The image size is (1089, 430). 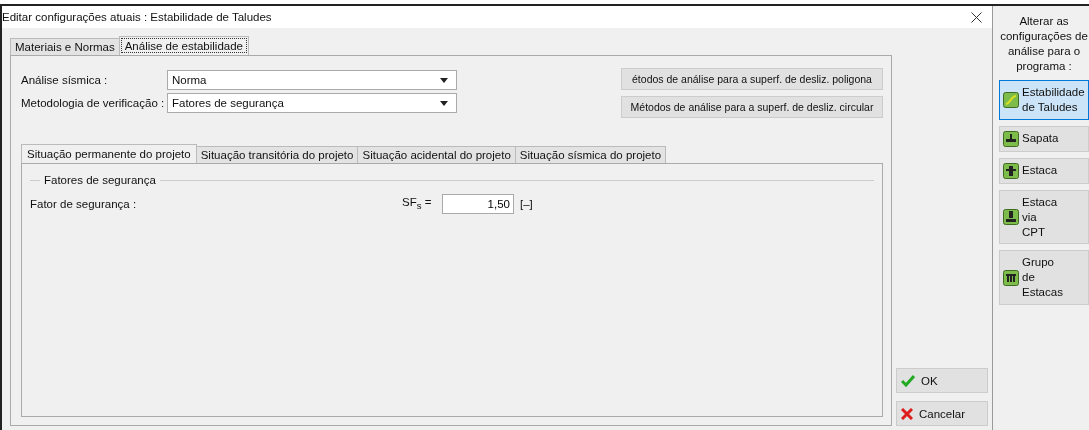 I want to click on tab: Situação acidental do projeto, so click(x=436, y=154).